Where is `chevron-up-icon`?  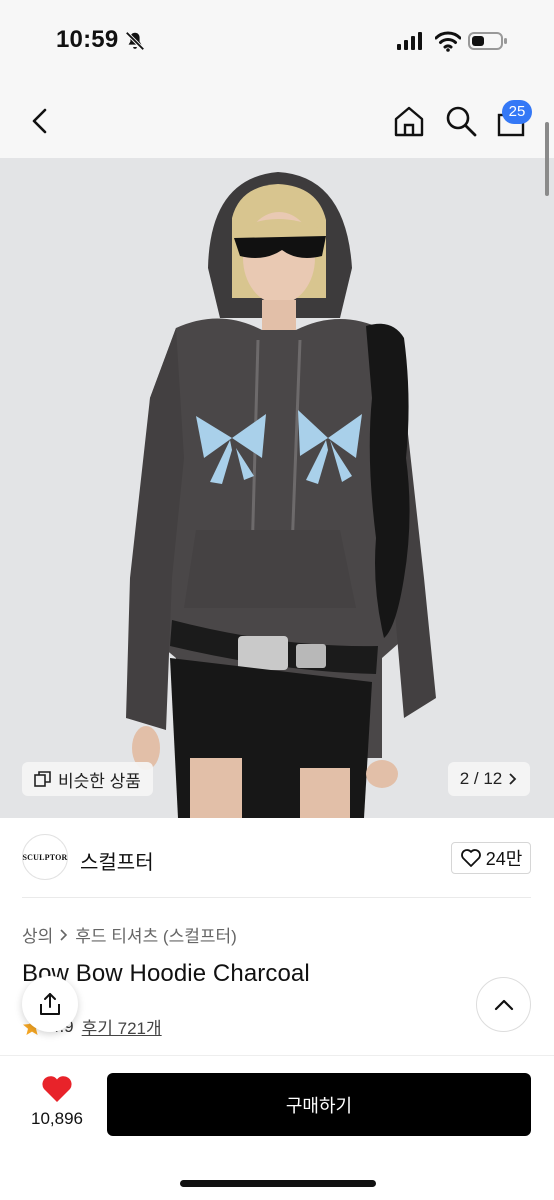 chevron-up-icon is located at coordinates (503, 1004).